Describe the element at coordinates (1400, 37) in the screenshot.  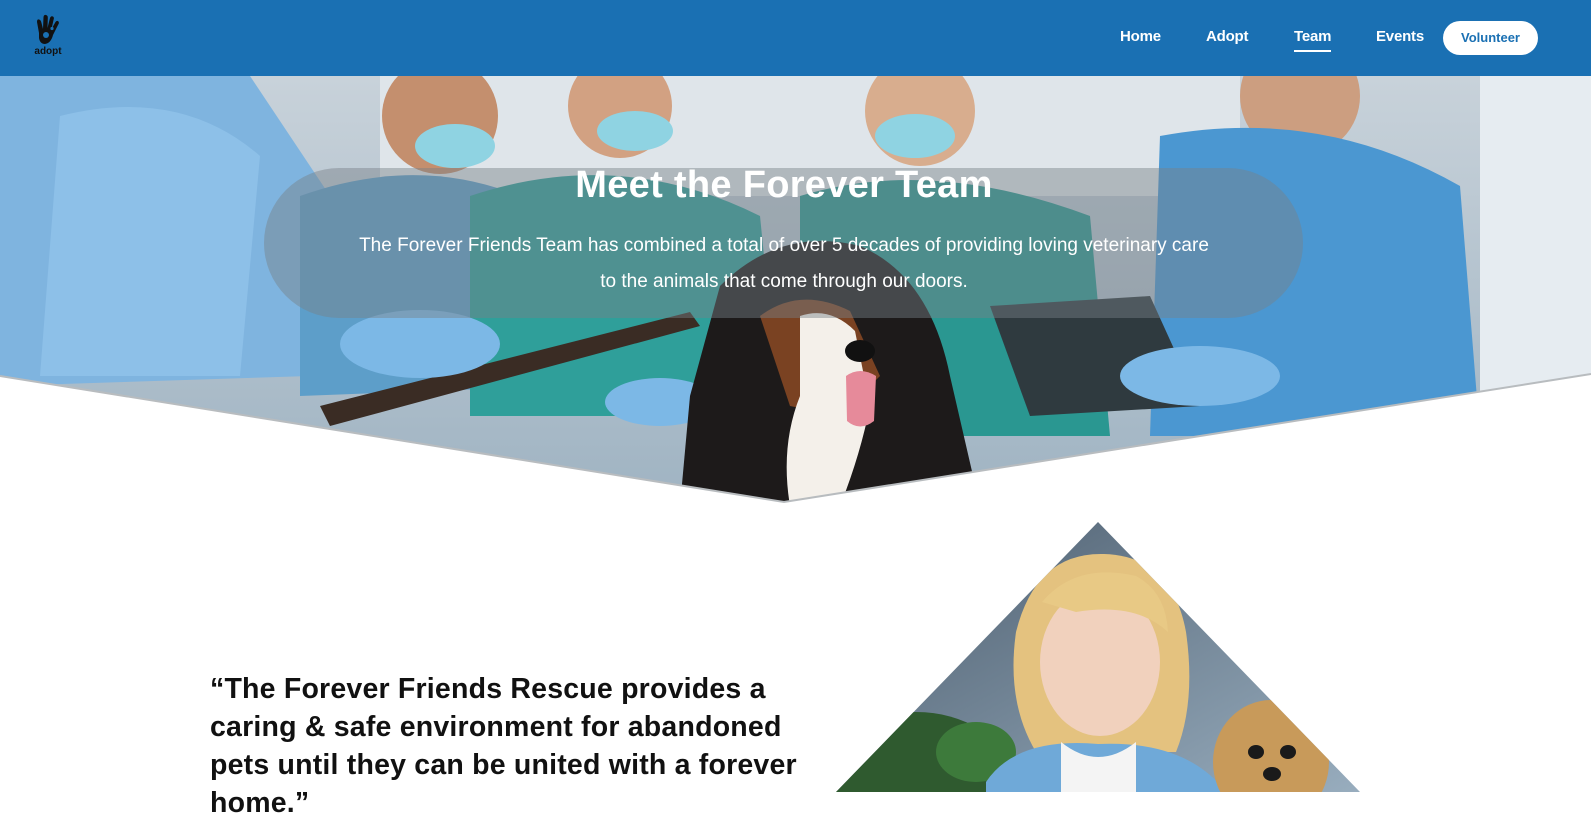
I see `nav-events: Events` at that location.